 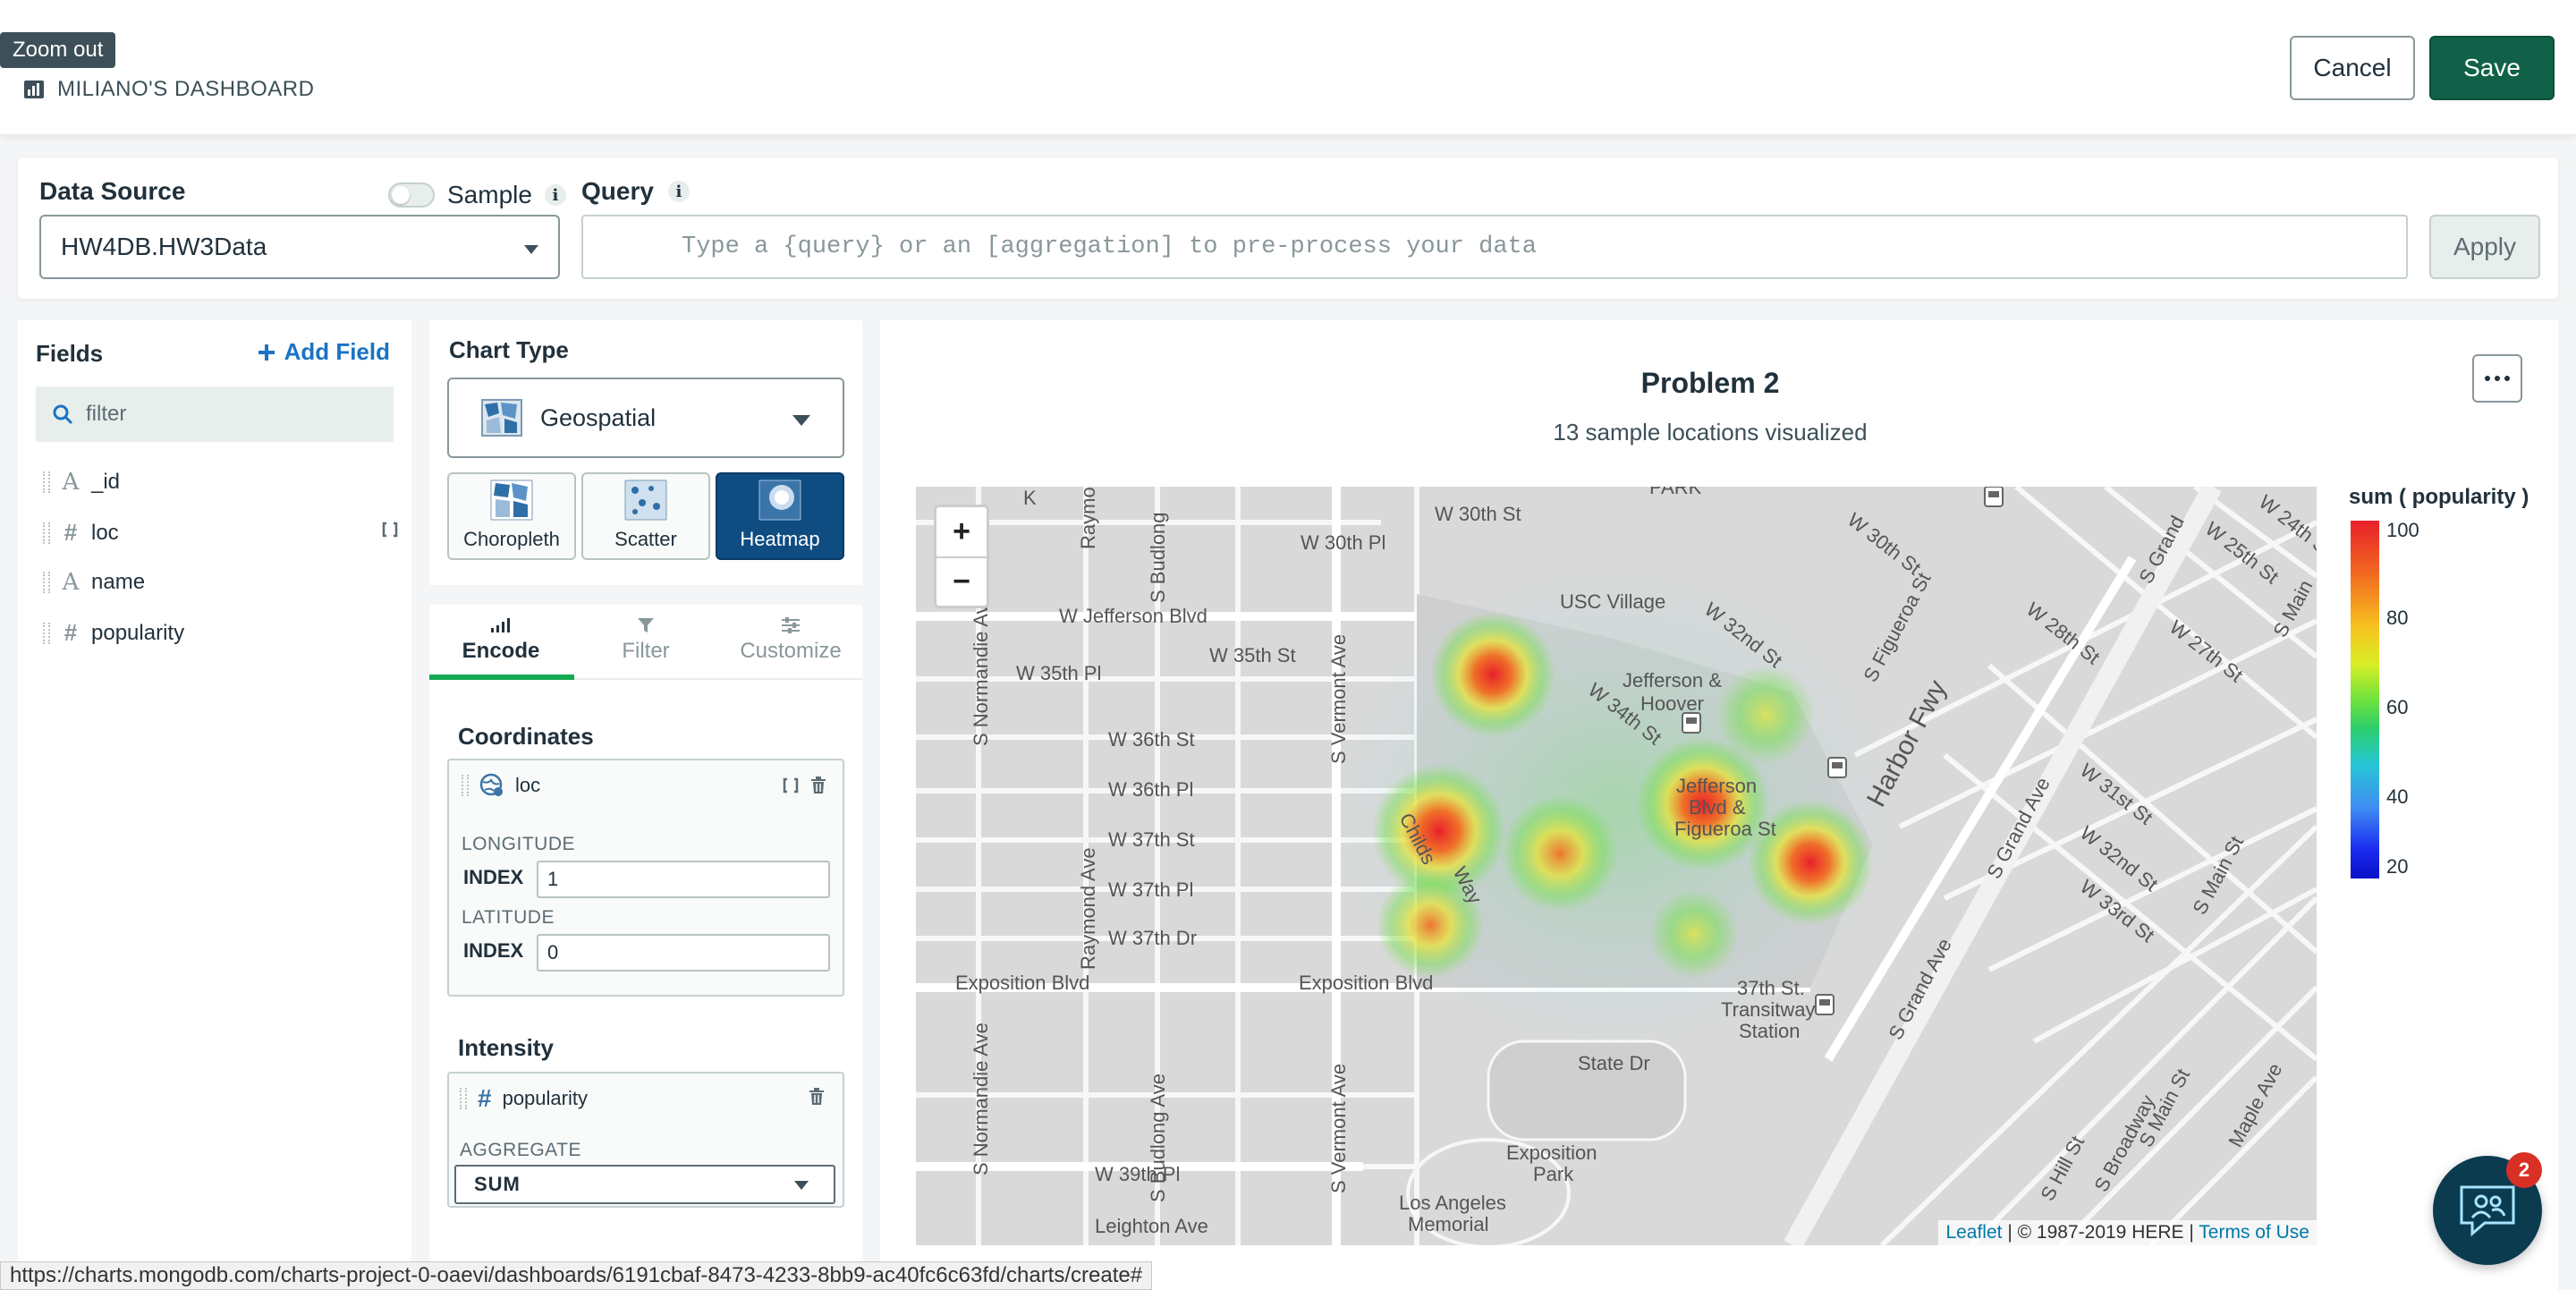 What do you see at coordinates (961, 581) in the screenshot?
I see `zoom-out-button: −` at bounding box center [961, 581].